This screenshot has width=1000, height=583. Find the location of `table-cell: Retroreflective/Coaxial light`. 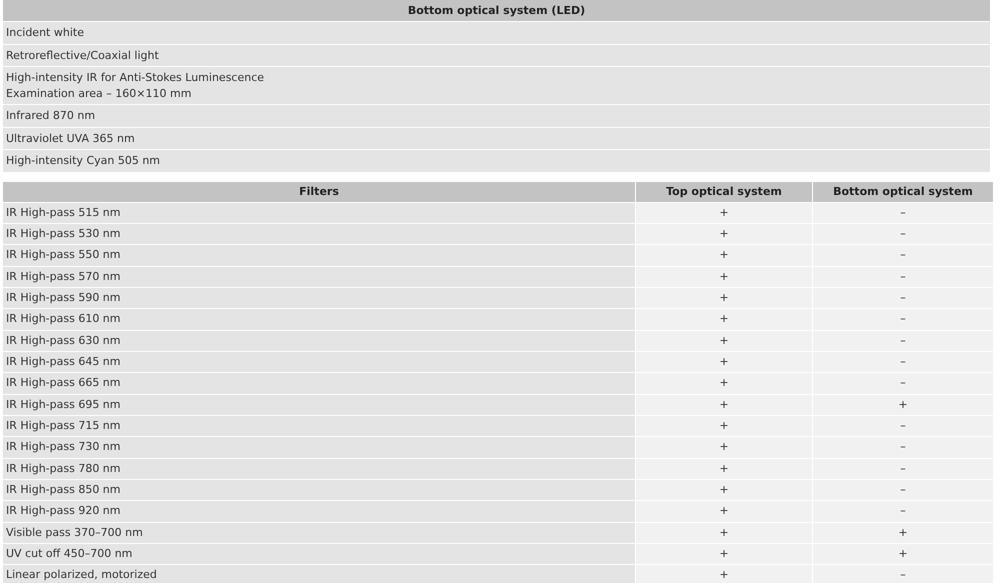

table-cell: Retroreflective/Coaxial light is located at coordinates (496, 55).